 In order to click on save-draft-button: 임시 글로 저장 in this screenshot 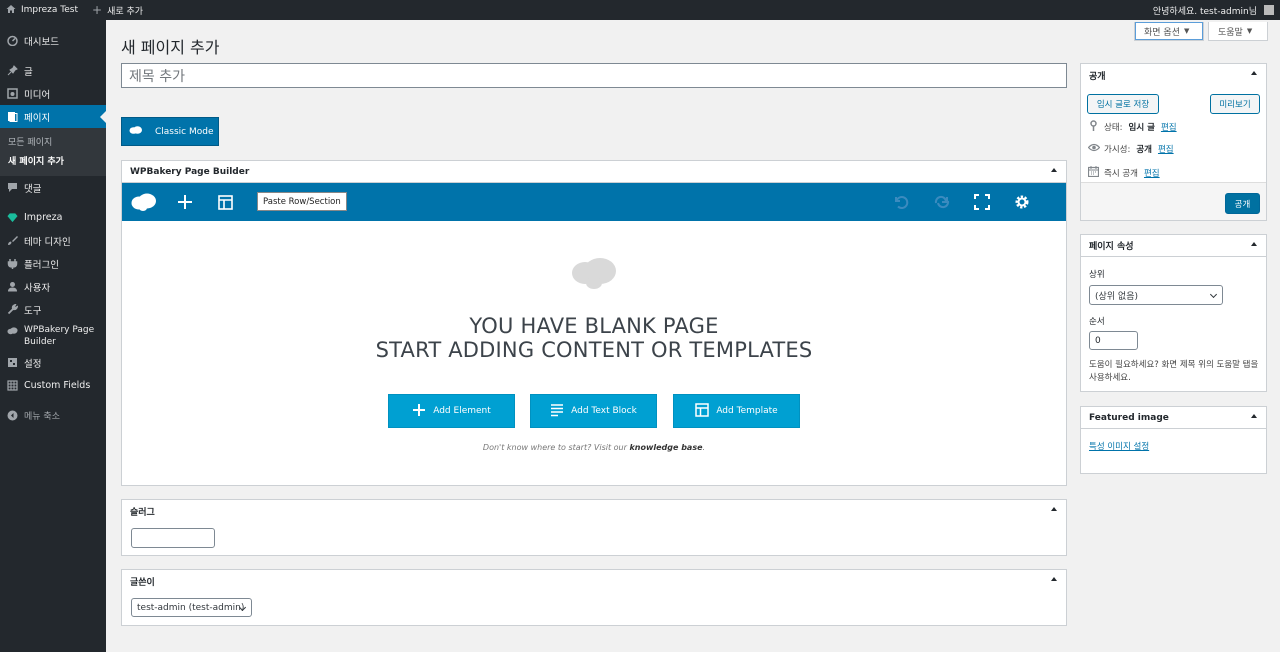, I will do `click(1123, 104)`.